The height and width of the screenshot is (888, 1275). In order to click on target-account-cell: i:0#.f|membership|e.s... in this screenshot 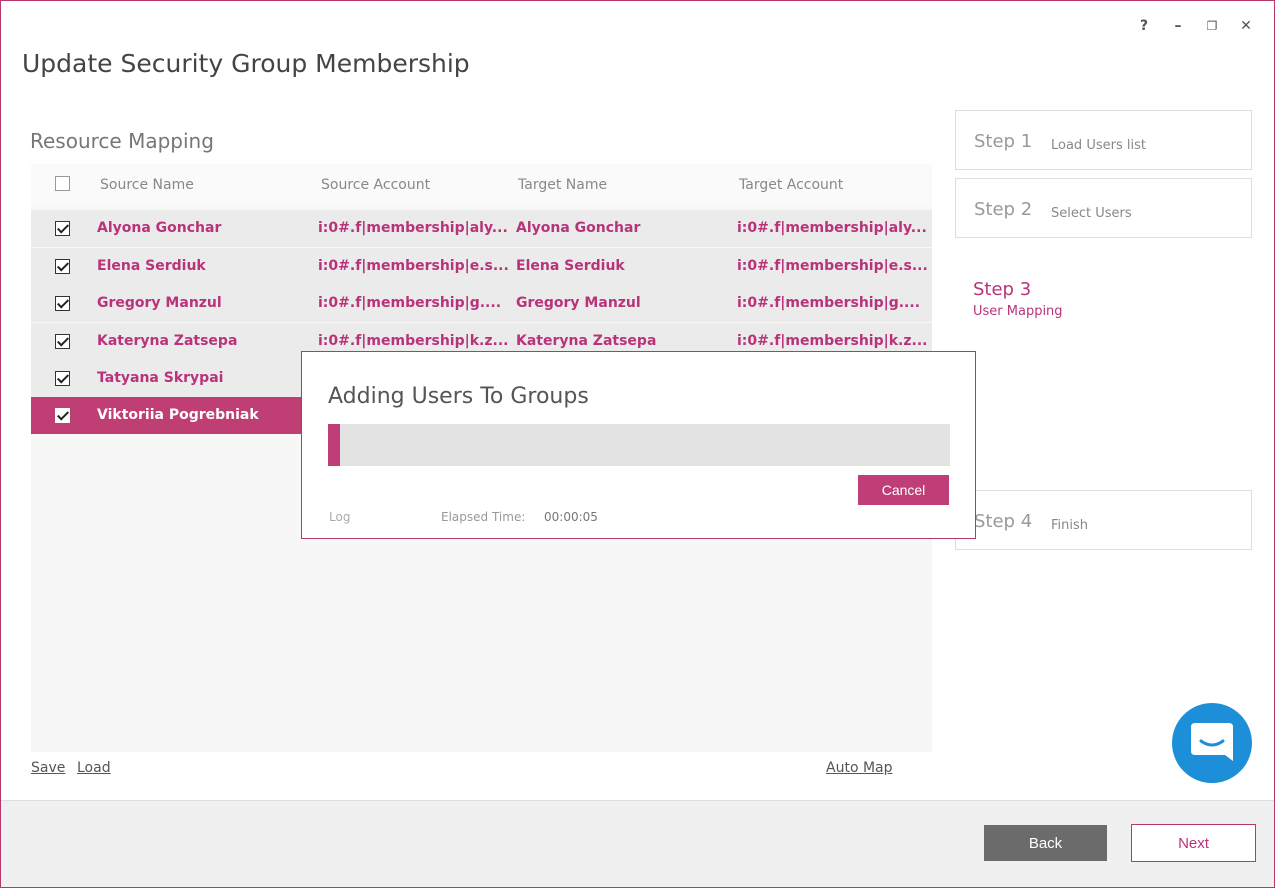, I will do `click(832, 266)`.